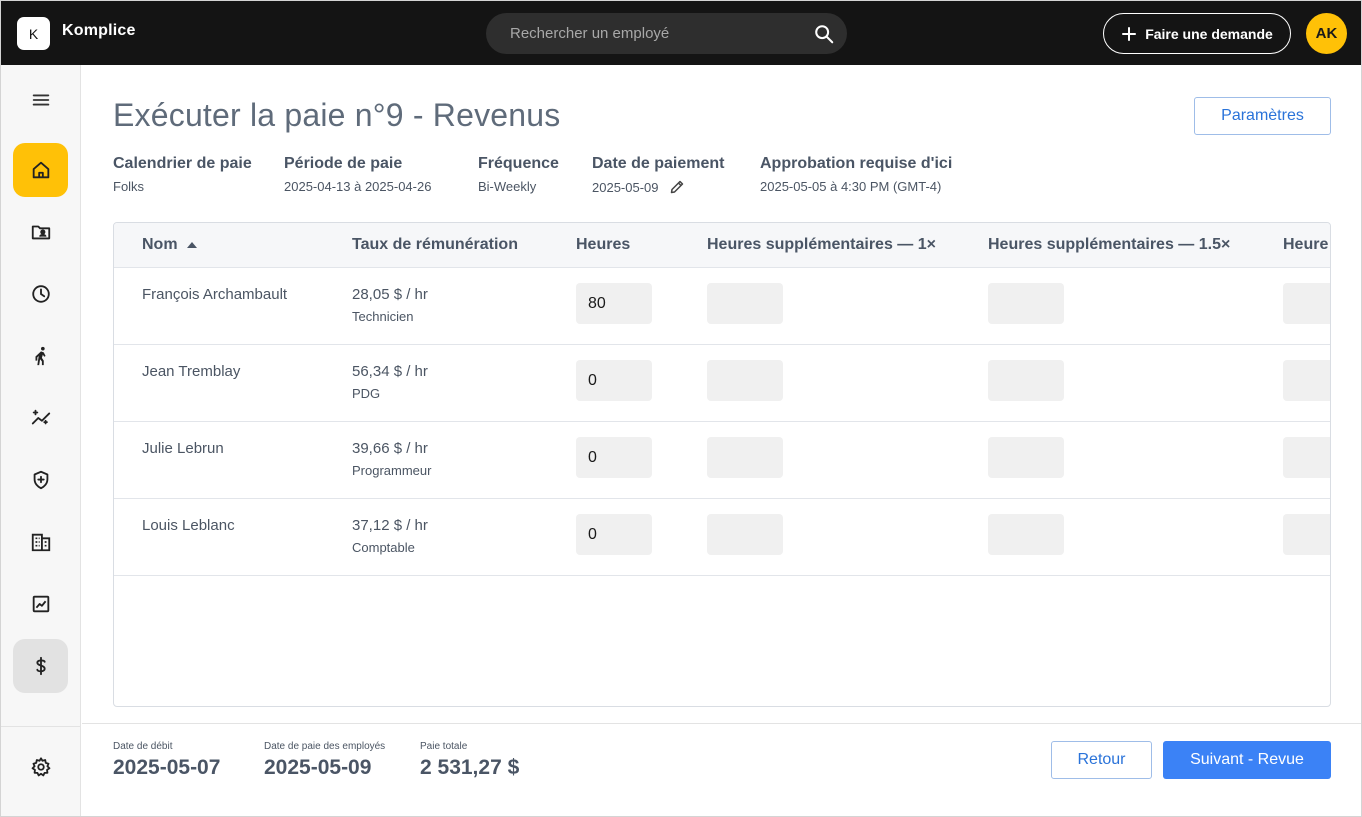 This screenshot has height=817, width=1362. I want to click on column-header-hours: Heures, so click(603, 244).